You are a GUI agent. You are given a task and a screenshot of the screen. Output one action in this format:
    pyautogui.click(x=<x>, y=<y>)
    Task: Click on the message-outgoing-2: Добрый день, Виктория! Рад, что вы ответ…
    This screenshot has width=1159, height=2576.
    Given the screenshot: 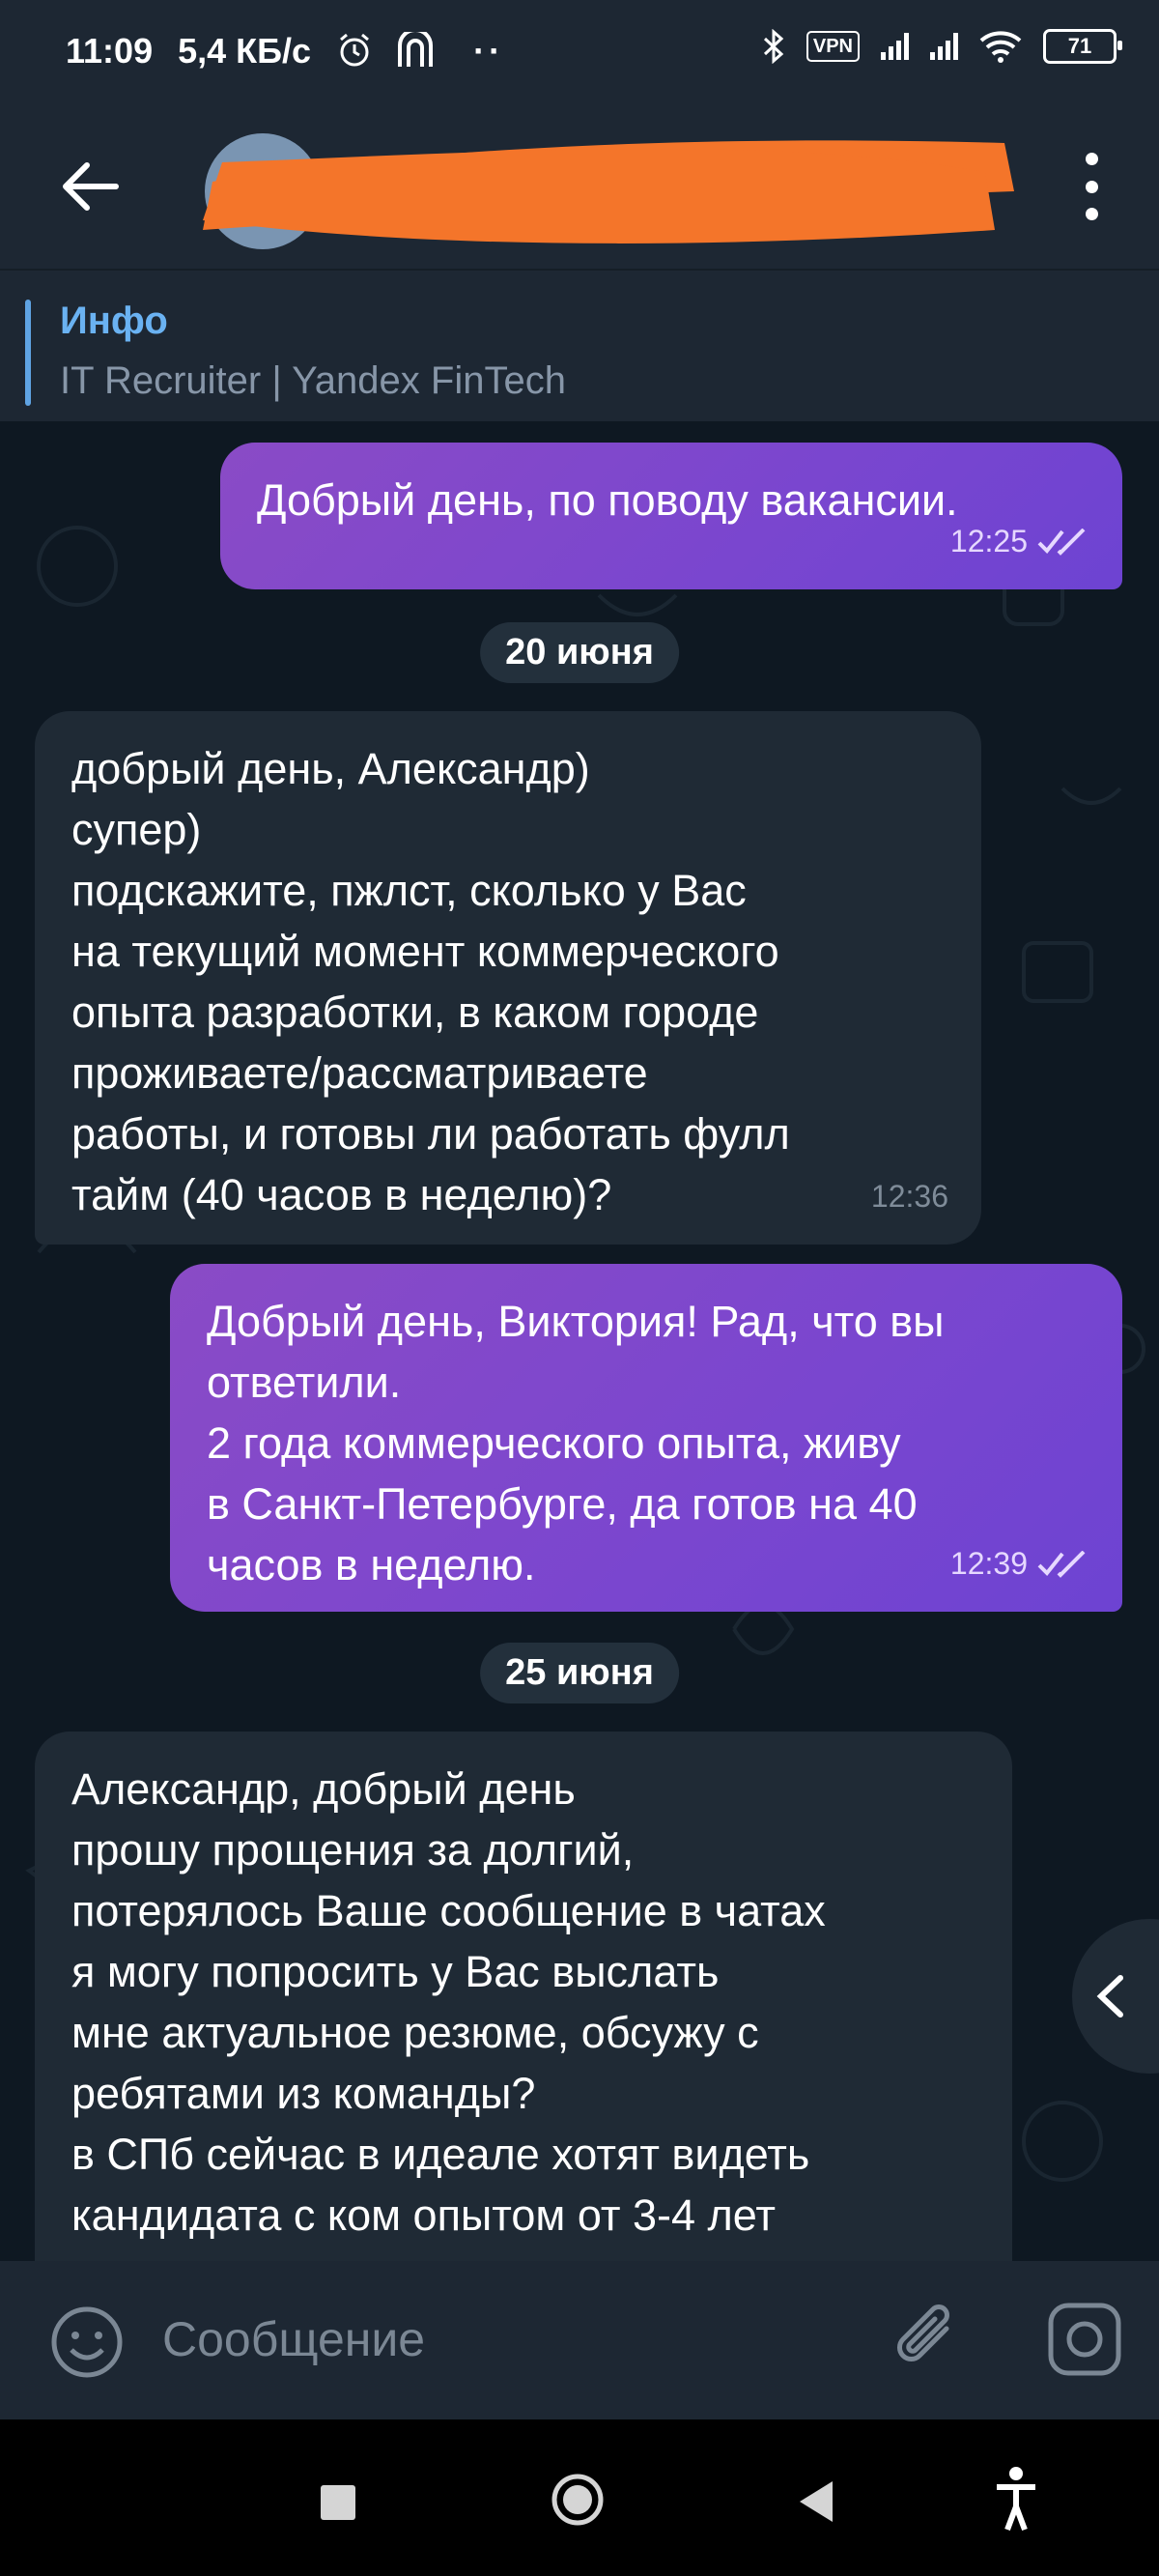 What is the action you would take?
    pyautogui.click(x=646, y=1438)
    